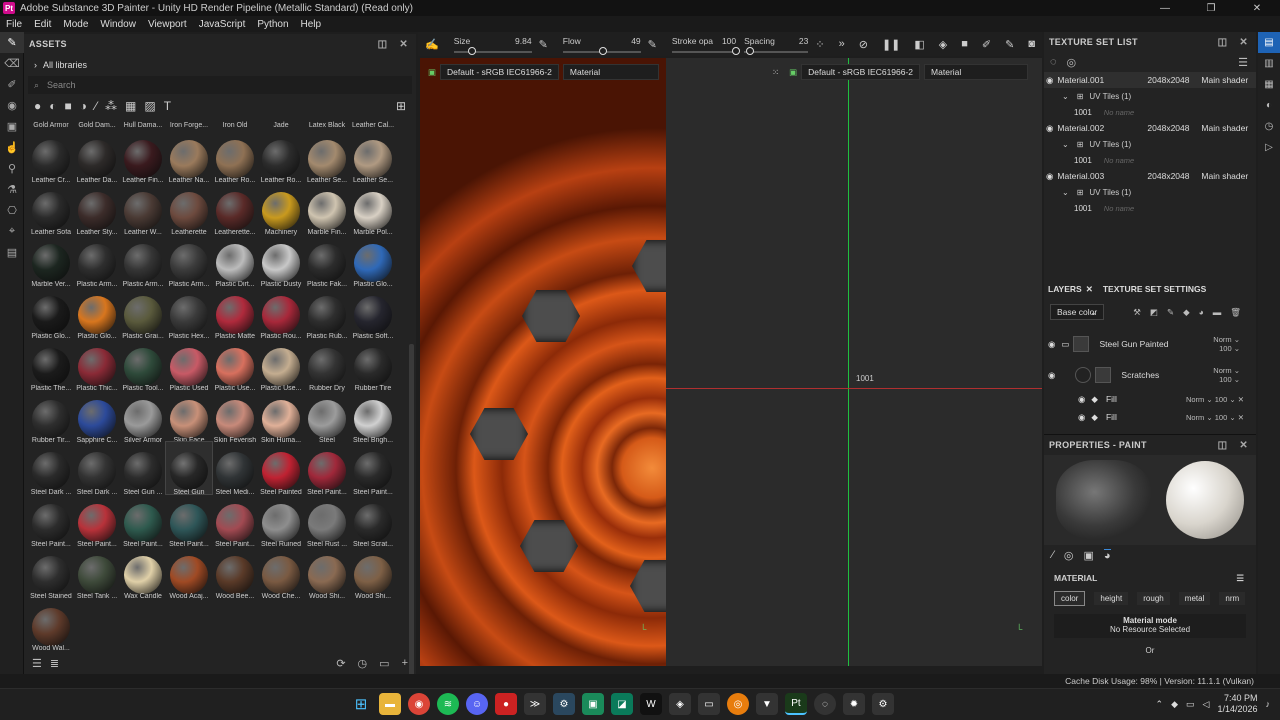 The image size is (1280, 720). What do you see at coordinates (1150, 626) in the screenshot?
I see `material-mode-slot: Material mode No Resource Selected` at bounding box center [1150, 626].